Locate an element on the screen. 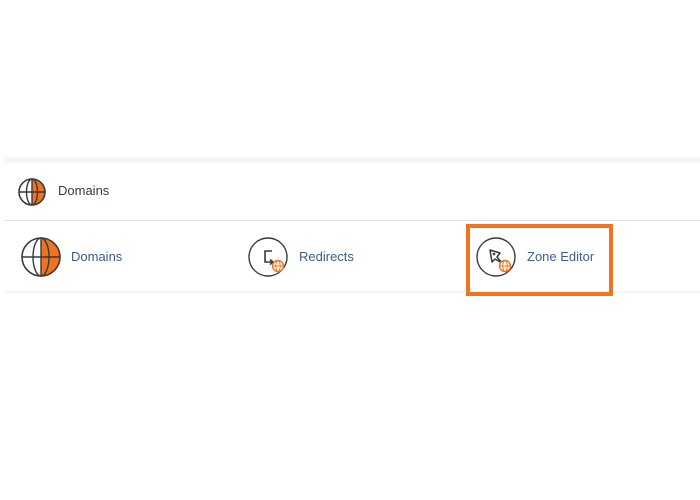 This screenshot has height=500, width=700. redirects-tool-link: Redirects is located at coordinates (347, 256).